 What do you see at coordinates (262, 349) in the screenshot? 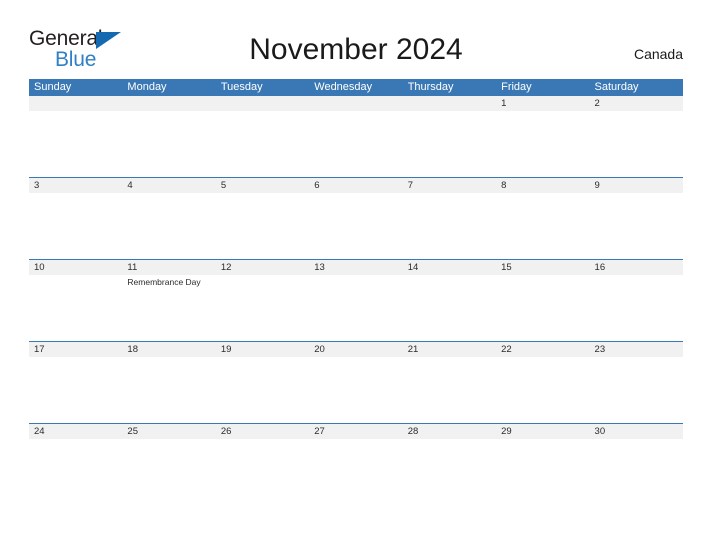
I see `day-number: 19` at bounding box center [262, 349].